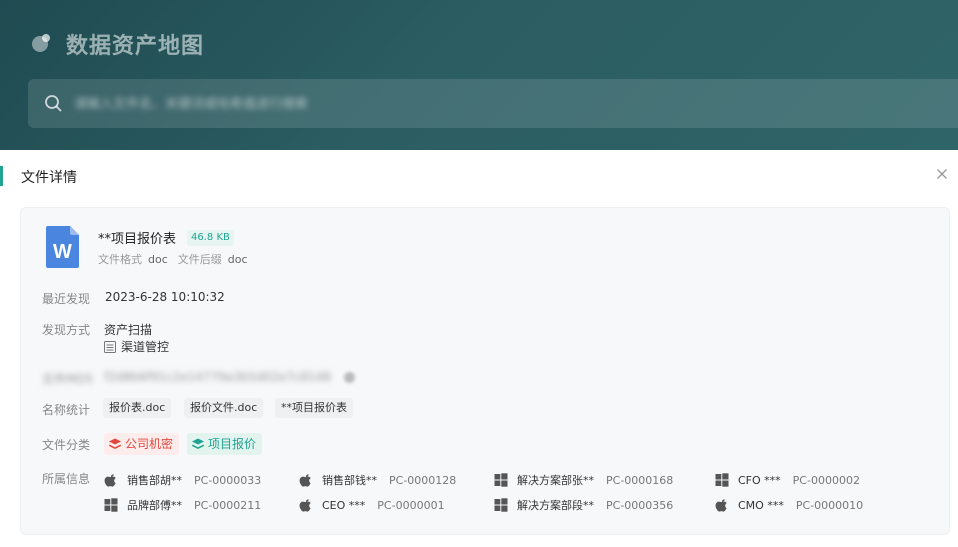 This screenshot has width=958, height=547. Describe the element at coordinates (224, 408) in the screenshot. I see `name-pill: 报价文件.doc` at that location.